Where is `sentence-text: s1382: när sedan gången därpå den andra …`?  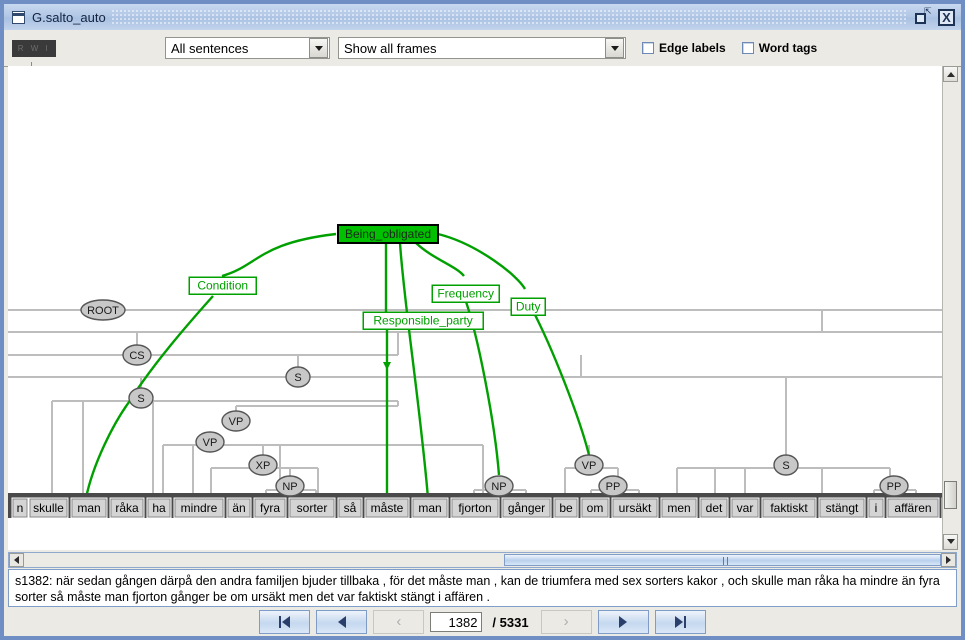 sentence-text: s1382: när sedan gången därpå den andra … is located at coordinates (482, 588).